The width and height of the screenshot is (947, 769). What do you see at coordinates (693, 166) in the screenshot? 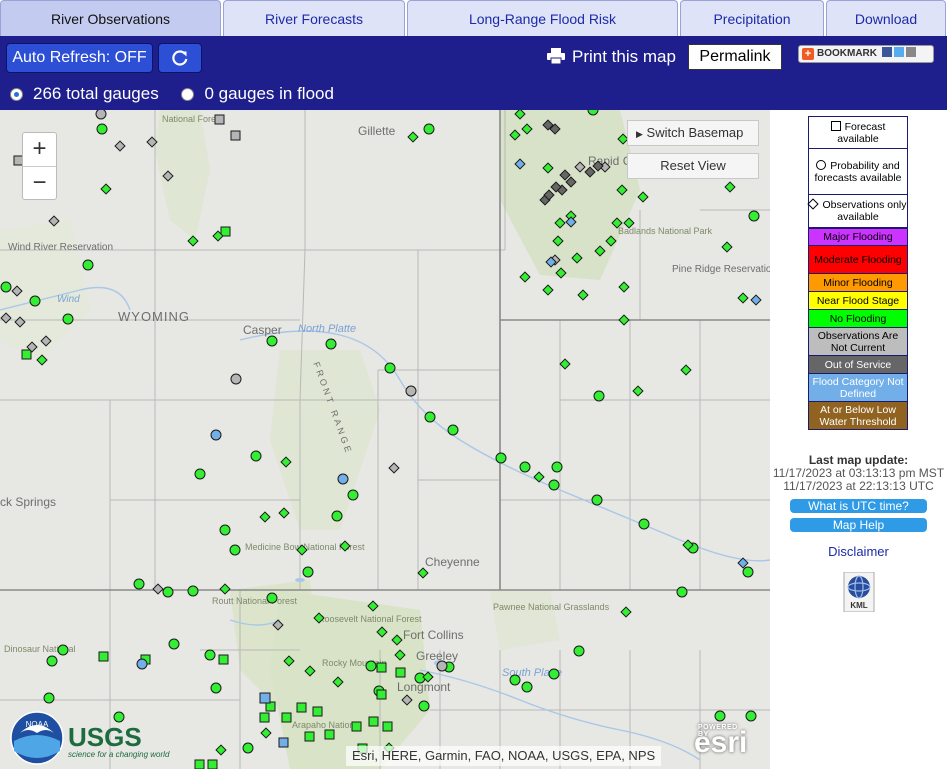
I see `reset-view-button: Reset View` at bounding box center [693, 166].